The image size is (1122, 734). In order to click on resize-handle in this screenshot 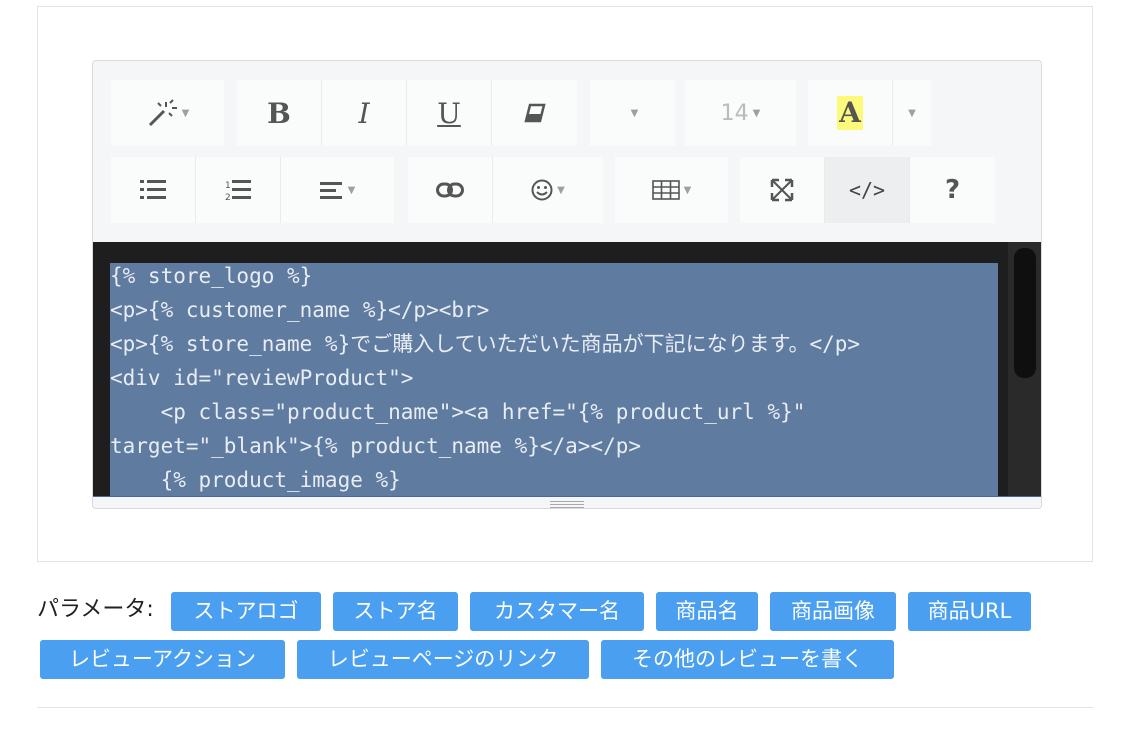, I will do `click(567, 502)`.